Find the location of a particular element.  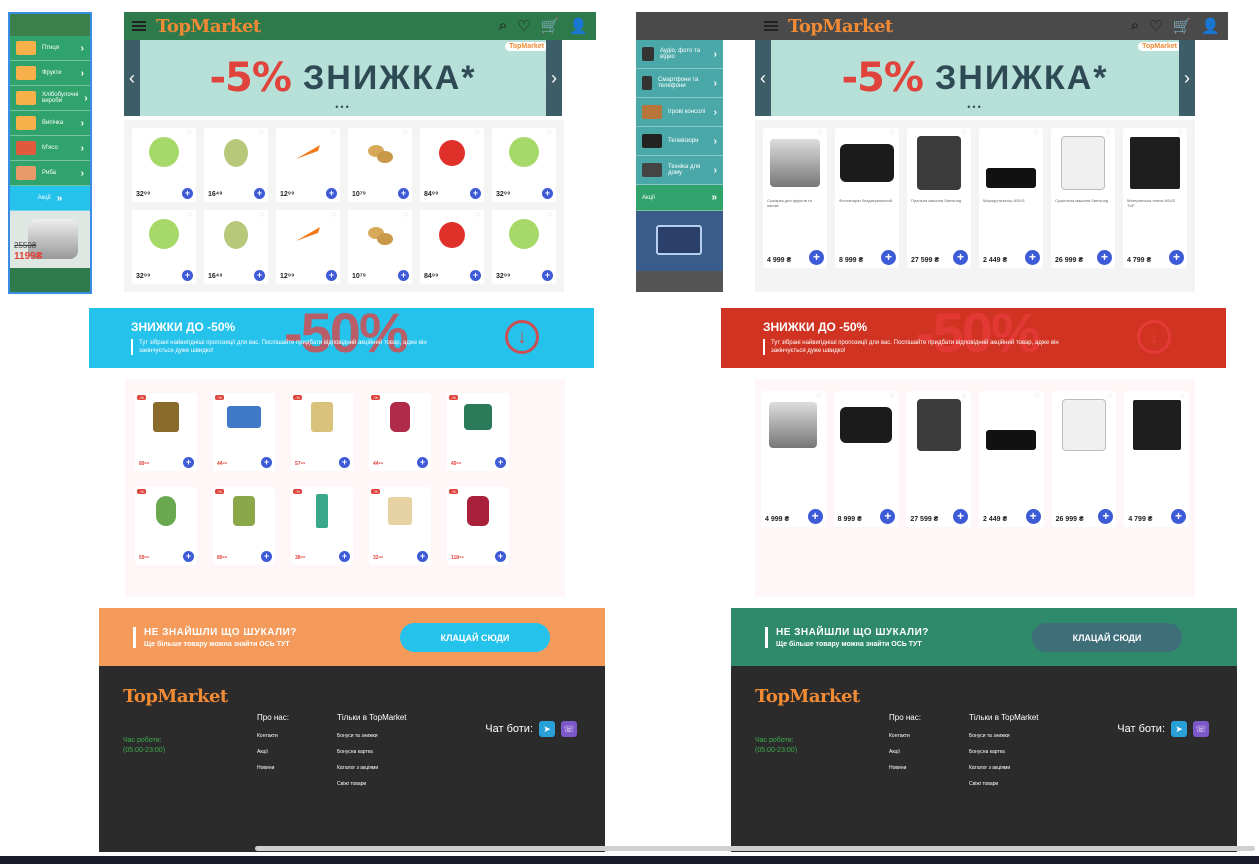

sale-card: -% 32⁹⁹ + is located at coordinates (400, 526).